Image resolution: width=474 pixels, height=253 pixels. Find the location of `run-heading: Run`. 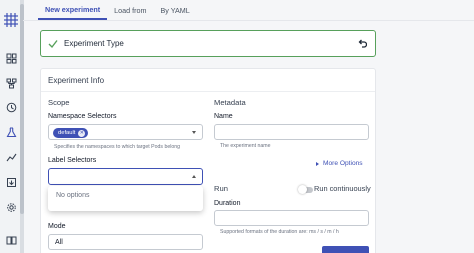

run-heading: Run is located at coordinates (221, 188).